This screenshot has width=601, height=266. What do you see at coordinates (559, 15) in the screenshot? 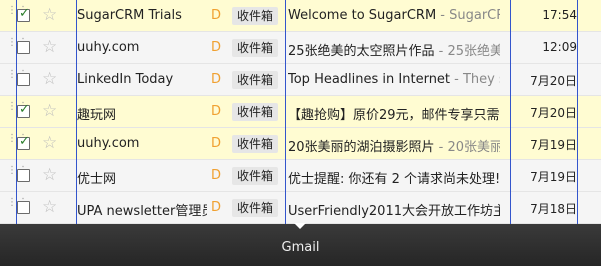
I see `email-time: 17:54` at bounding box center [559, 15].